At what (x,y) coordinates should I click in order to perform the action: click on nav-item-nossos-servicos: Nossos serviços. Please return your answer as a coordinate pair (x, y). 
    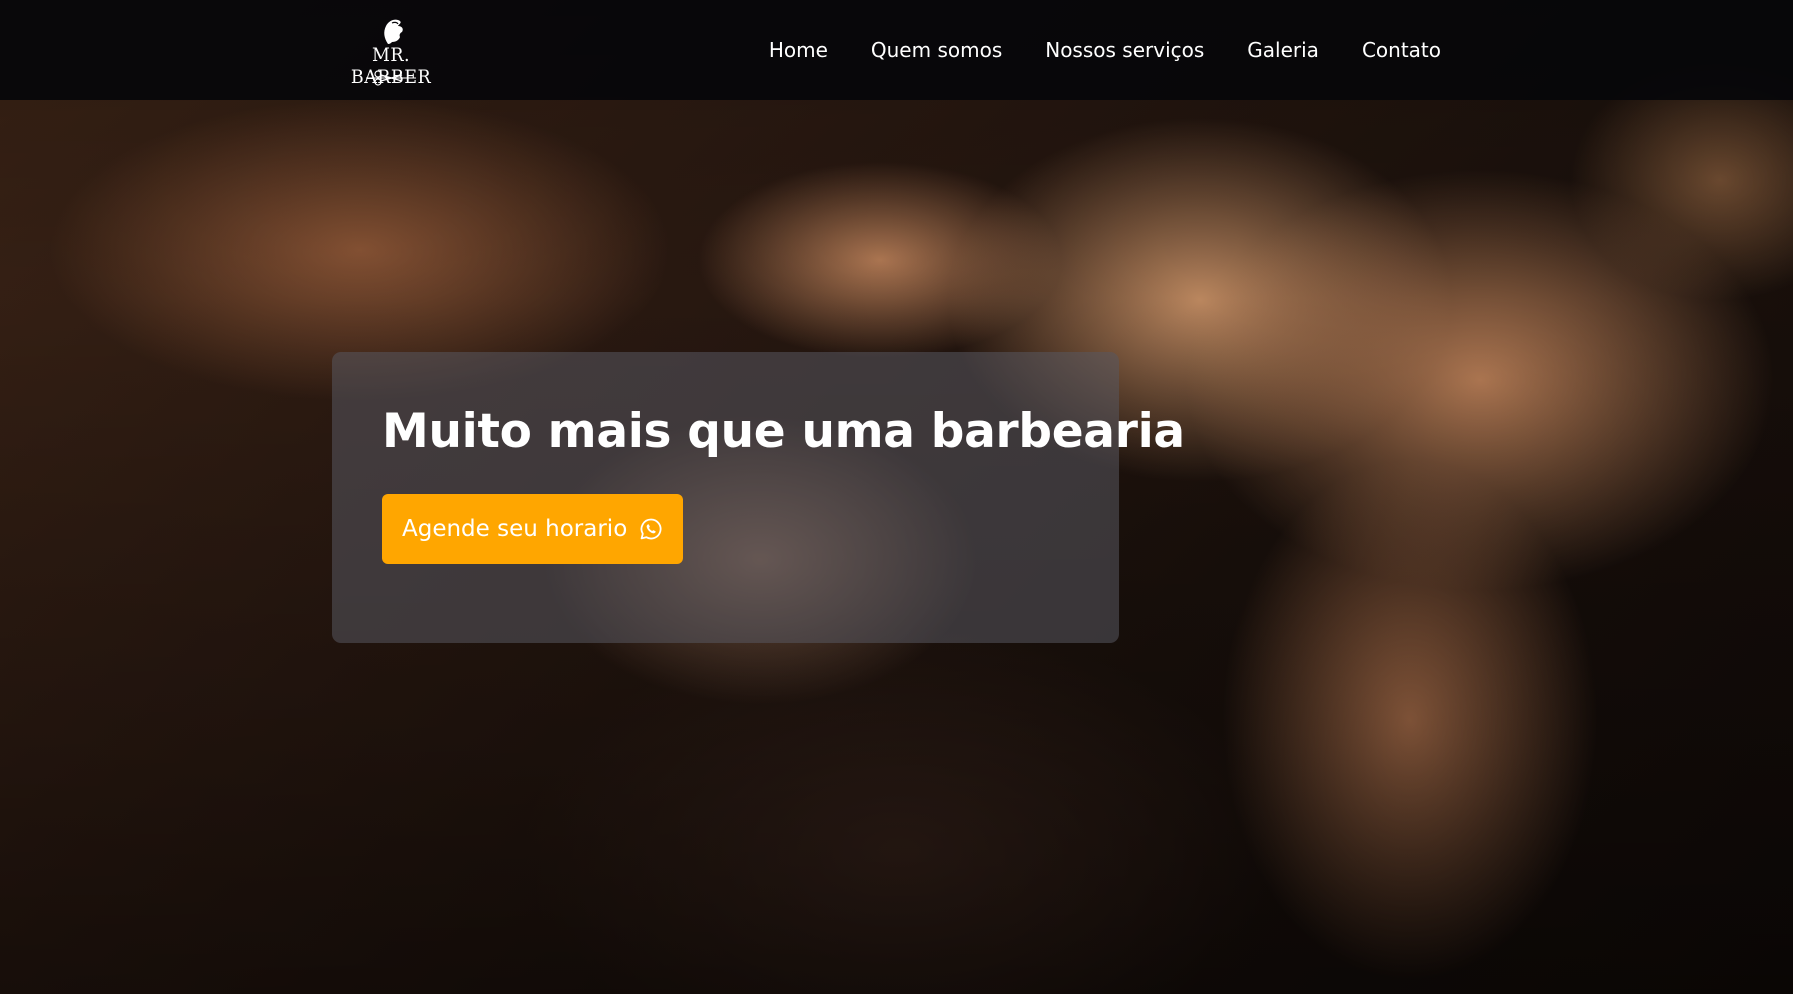
    Looking at the image, I should click on (1124, 50).